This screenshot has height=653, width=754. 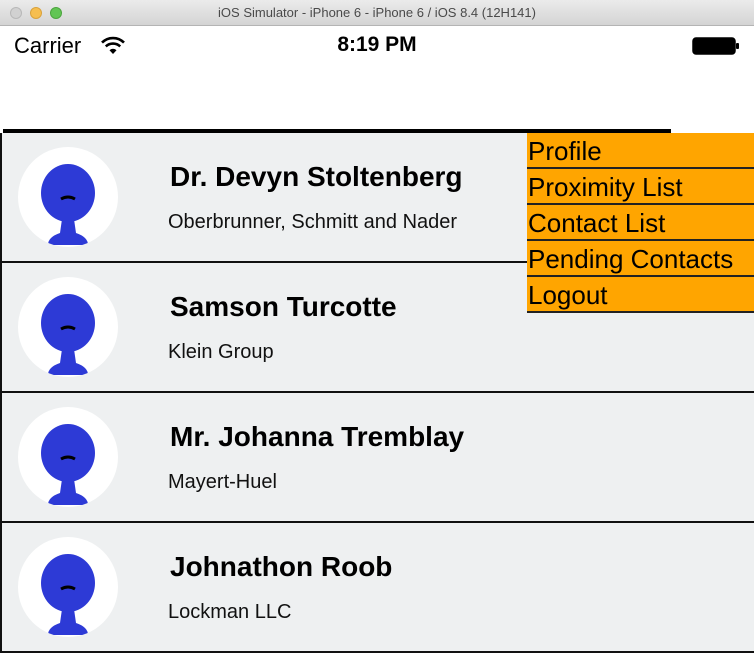 What do you see at coordinates (317, 436) in the screenshot?
I see `contact-name: Mr. Johanna Tremblay` at bounding box center [317, 436].